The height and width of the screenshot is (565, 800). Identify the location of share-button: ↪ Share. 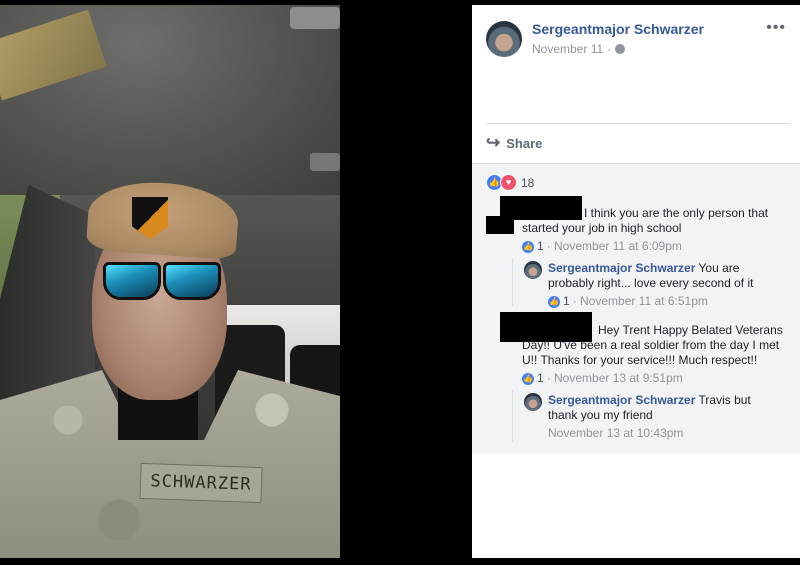
(514, 143).